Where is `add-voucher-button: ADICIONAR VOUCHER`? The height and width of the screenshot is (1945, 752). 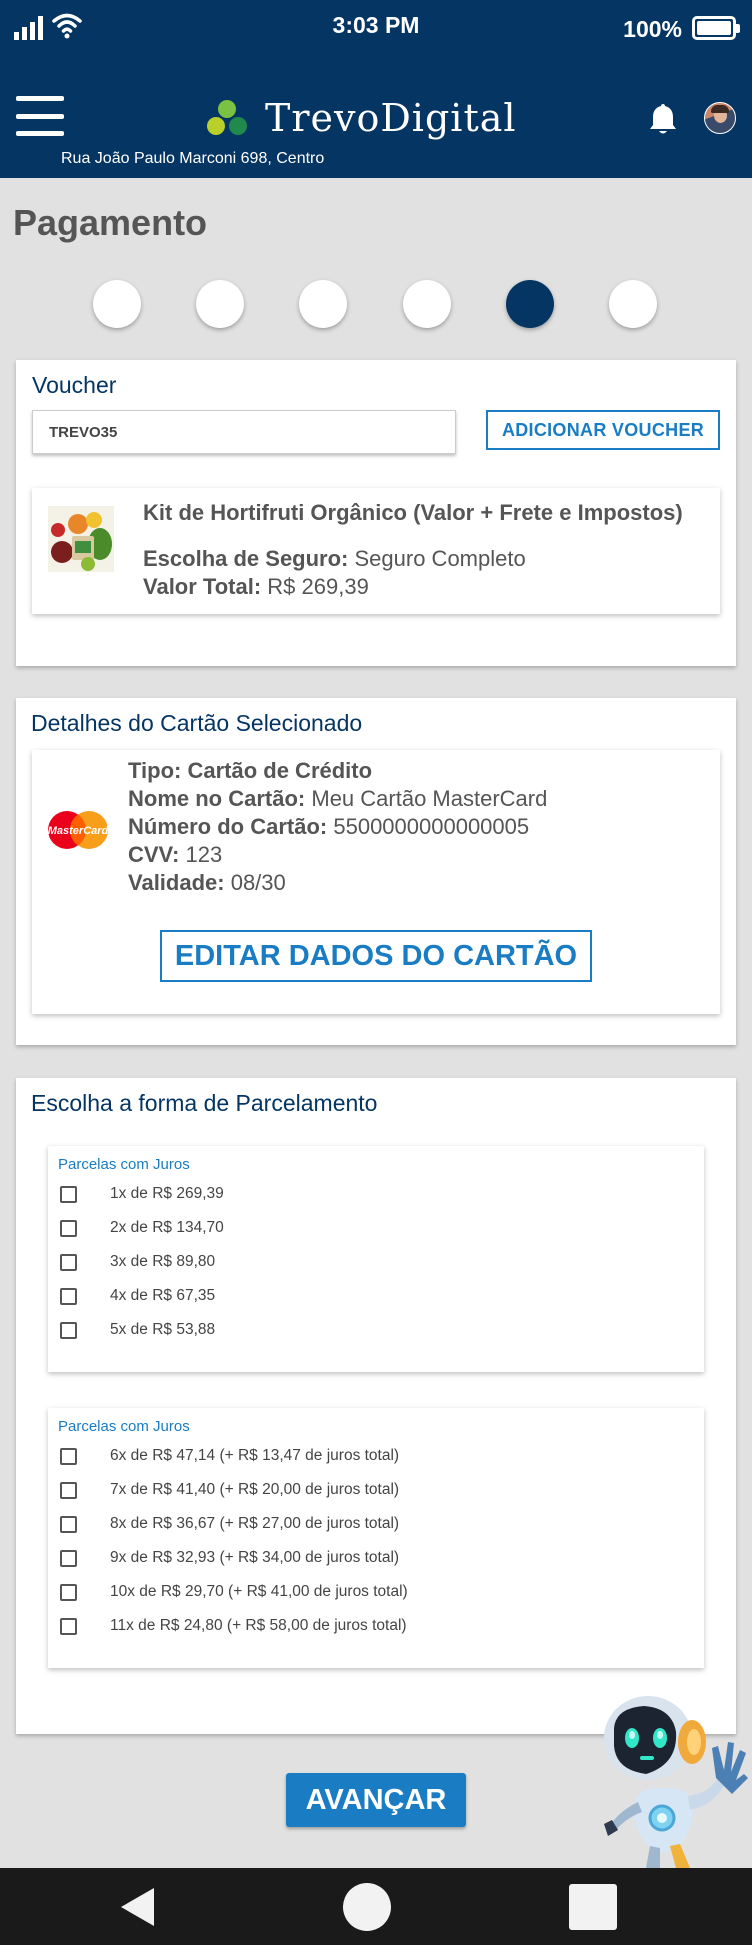 add-voucher-button: ADICIONAR VOUCHER is located at coordinates (603, 430).